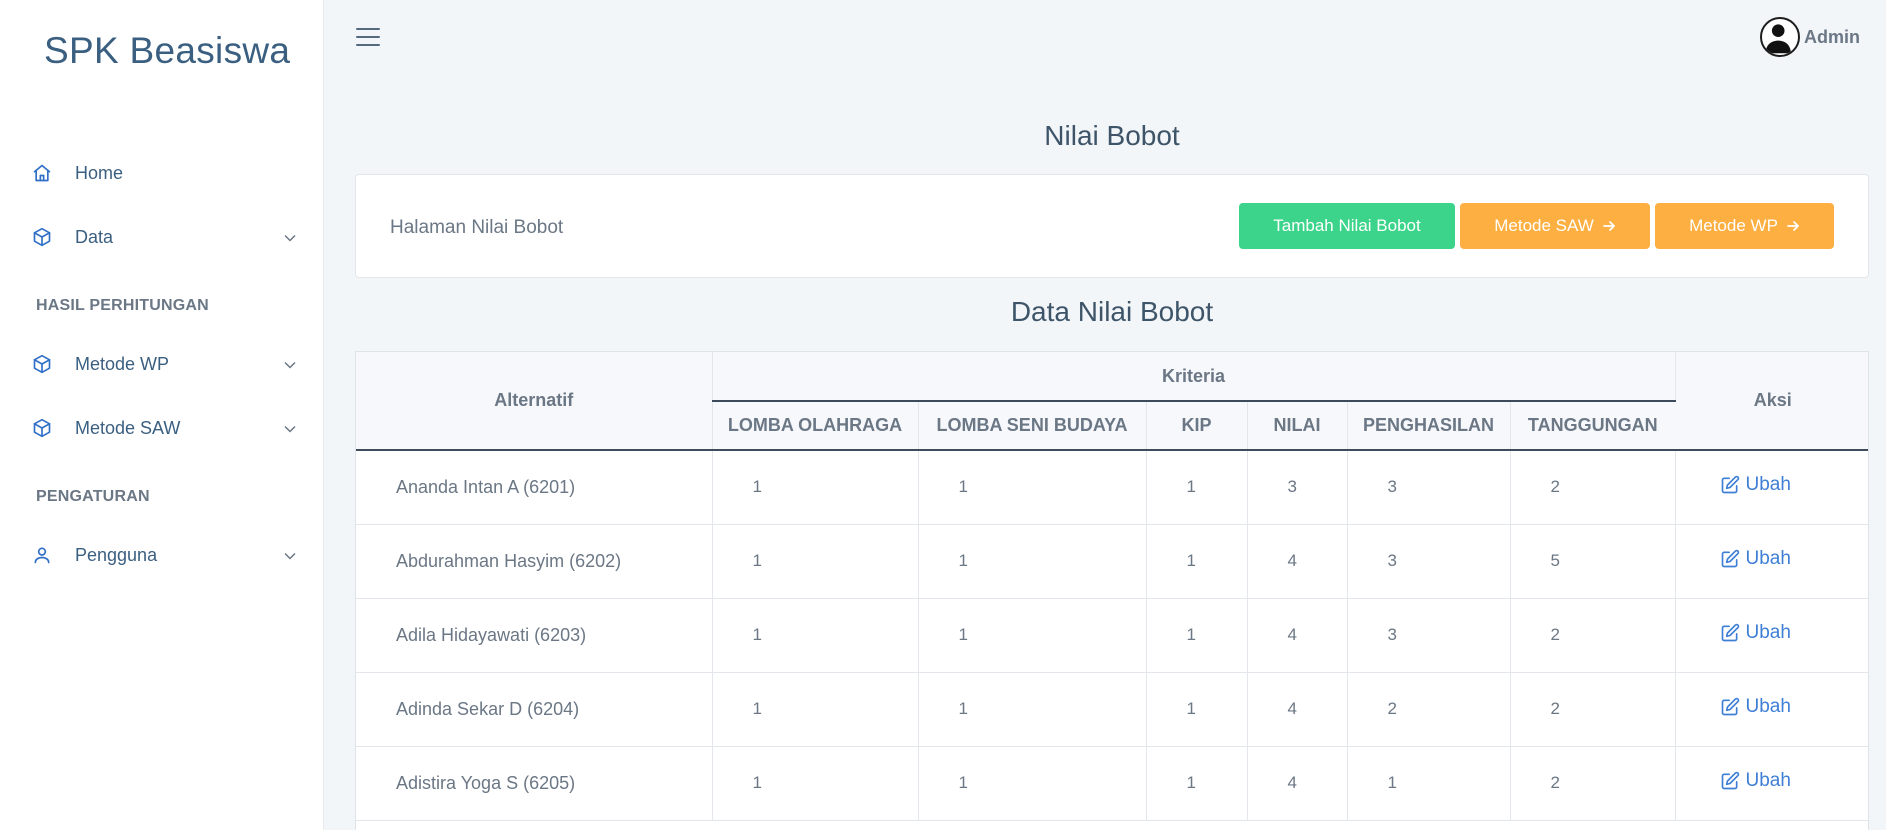 The width and height of the screenshot is (1886, 830). Describe the element at coordinates (128, 428) in the screenshot. I see `sidebar-item-label: Metode SAW` at that location.